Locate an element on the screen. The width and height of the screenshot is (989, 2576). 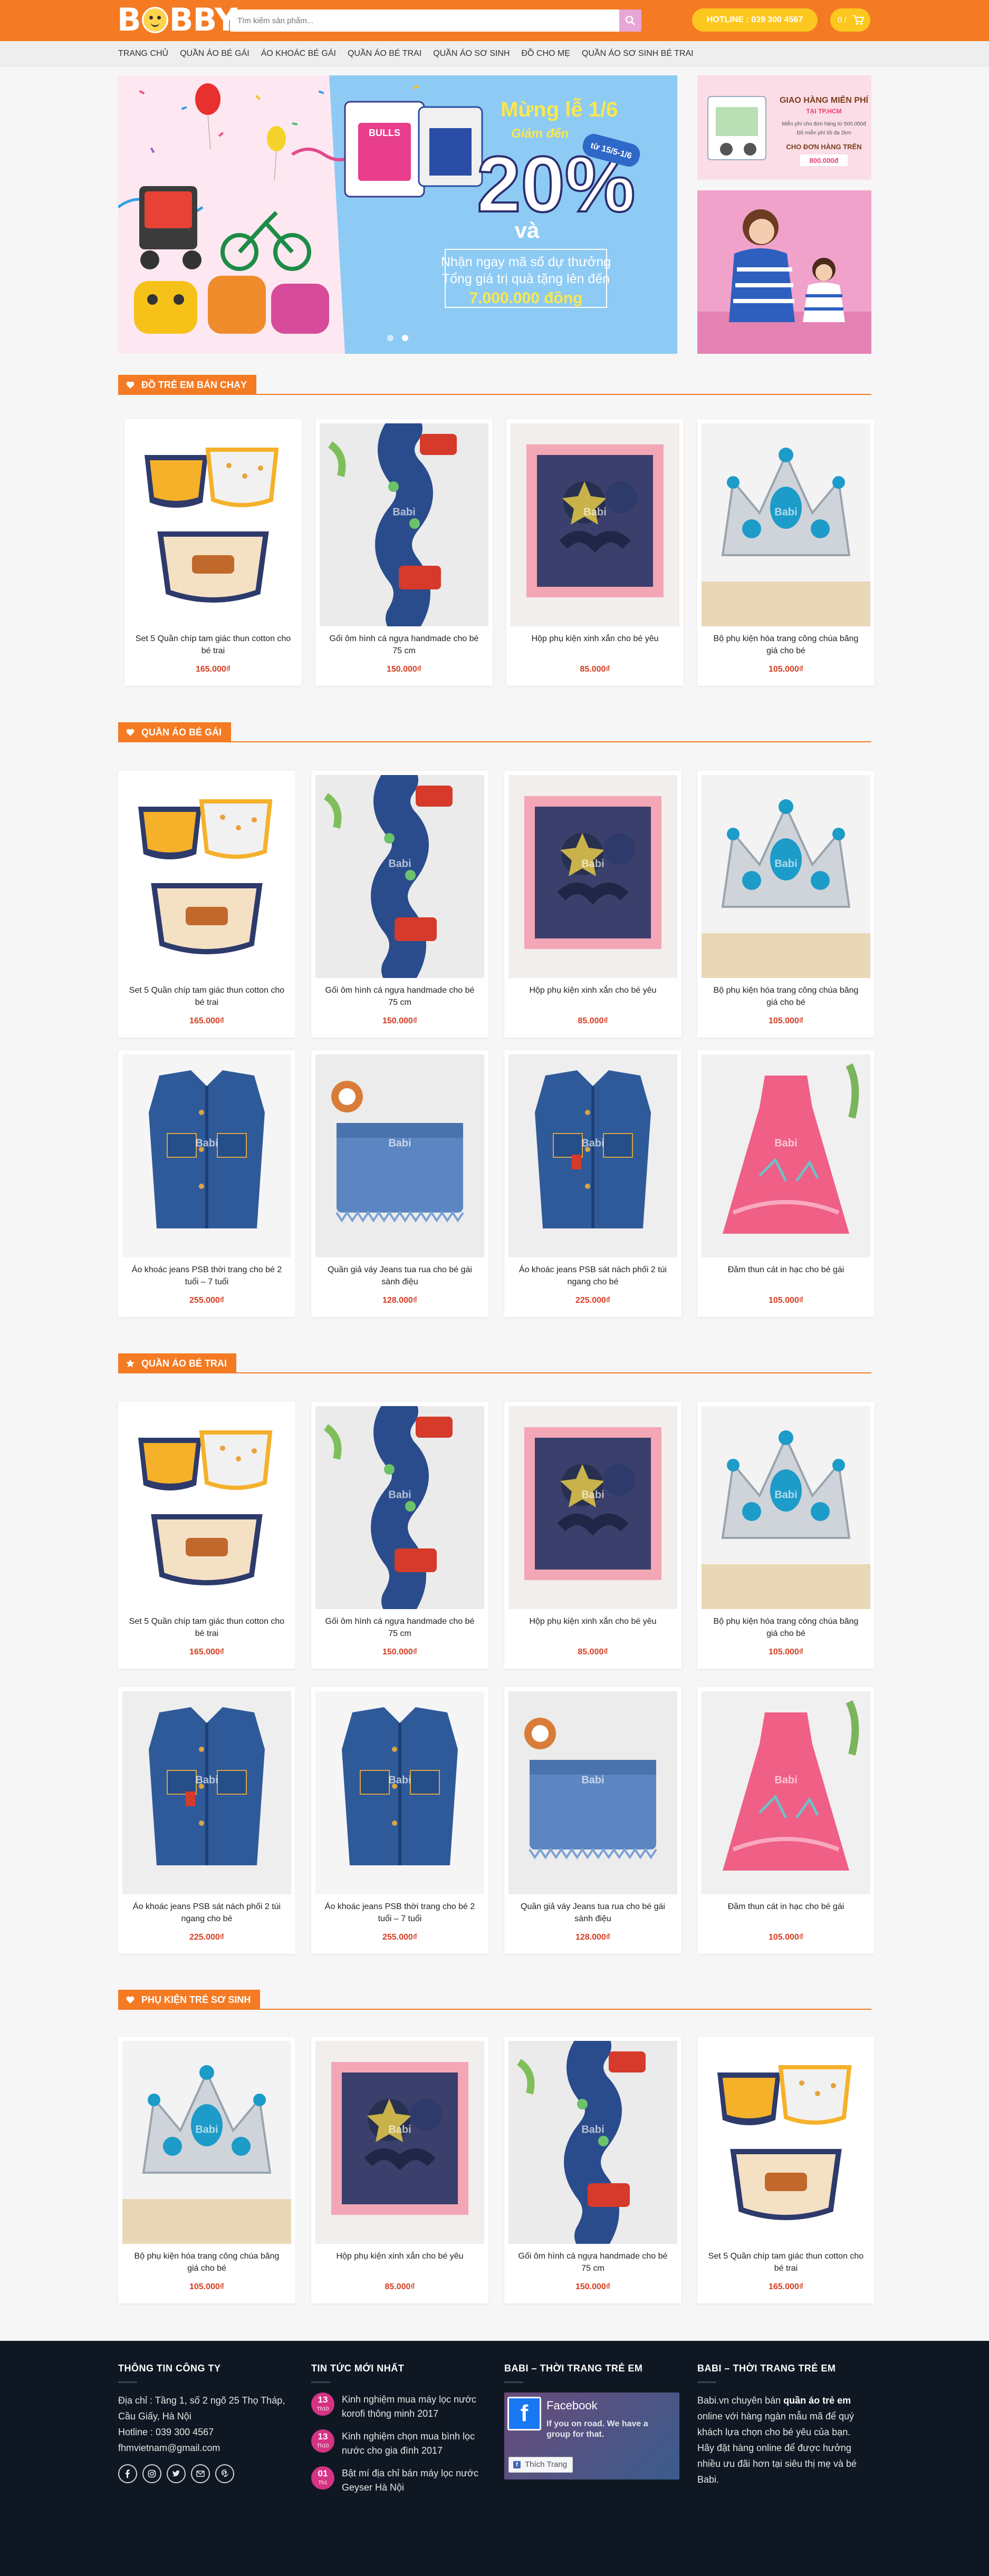
hotline-button: HOTLINE : 039 300 4567 is located at coordinates (755, 20).